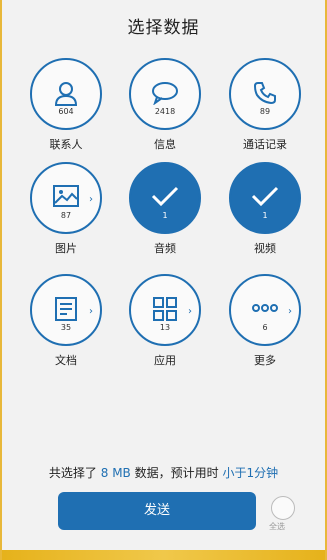 The height and width of the screenshot is (560, 327). Describe the element at coordinates (250, 473) in the screenshot. I see `summary-time: 小于1分钟` at that location.